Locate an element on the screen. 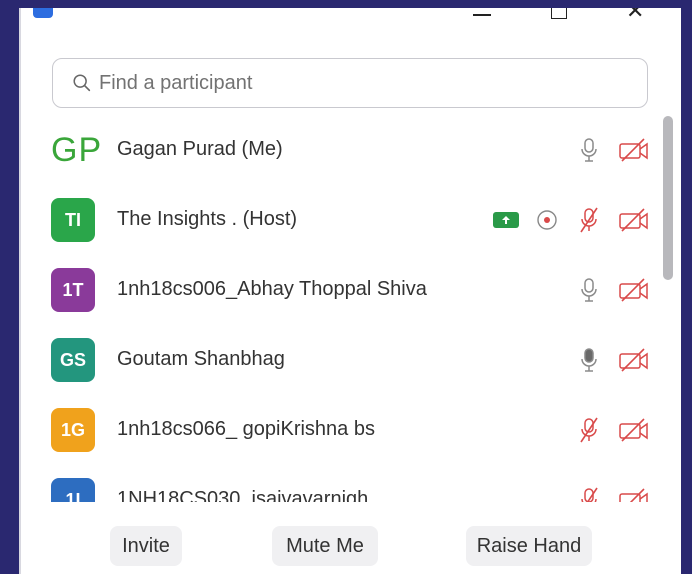 This screenshot has width=692, height=574. participant-name: Goutam Shanbhag is located at coordinates (201, 359).